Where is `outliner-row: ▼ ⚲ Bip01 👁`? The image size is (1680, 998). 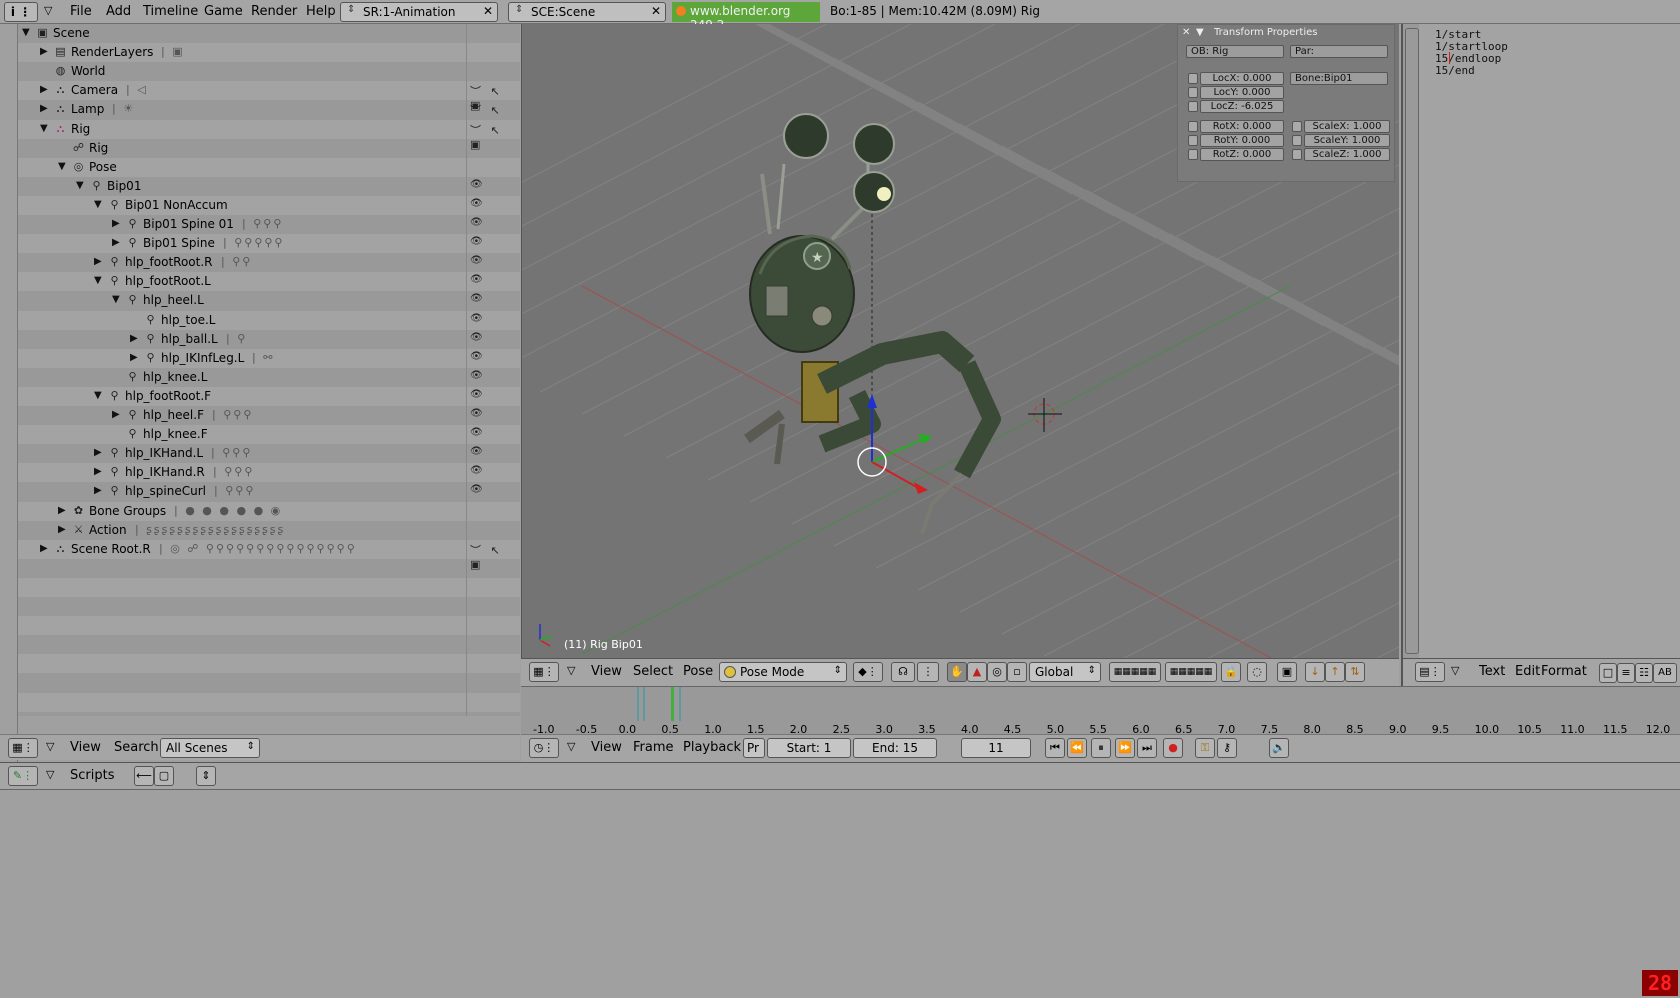
outliner-row: ▼ ⚲ Bip01 👁 is located at coordinates (269, 186).